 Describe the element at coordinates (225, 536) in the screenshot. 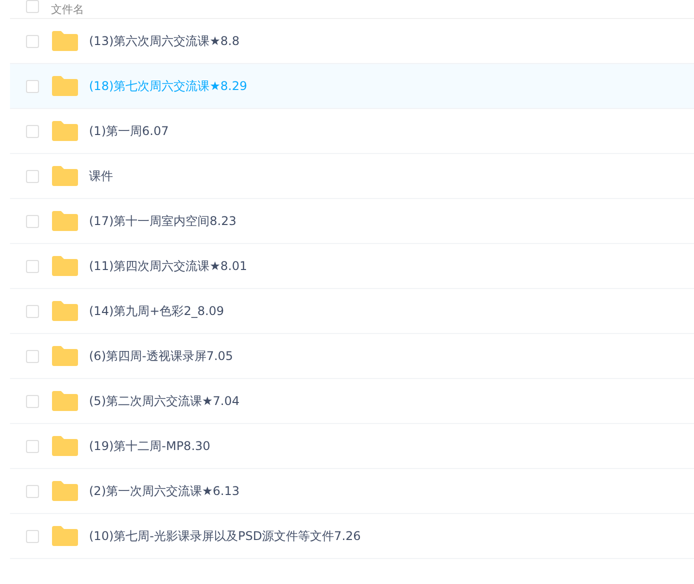

I see `folder-name: (10)第七周-光影课录屏以及PSD源文件等文件7.26` at that location.